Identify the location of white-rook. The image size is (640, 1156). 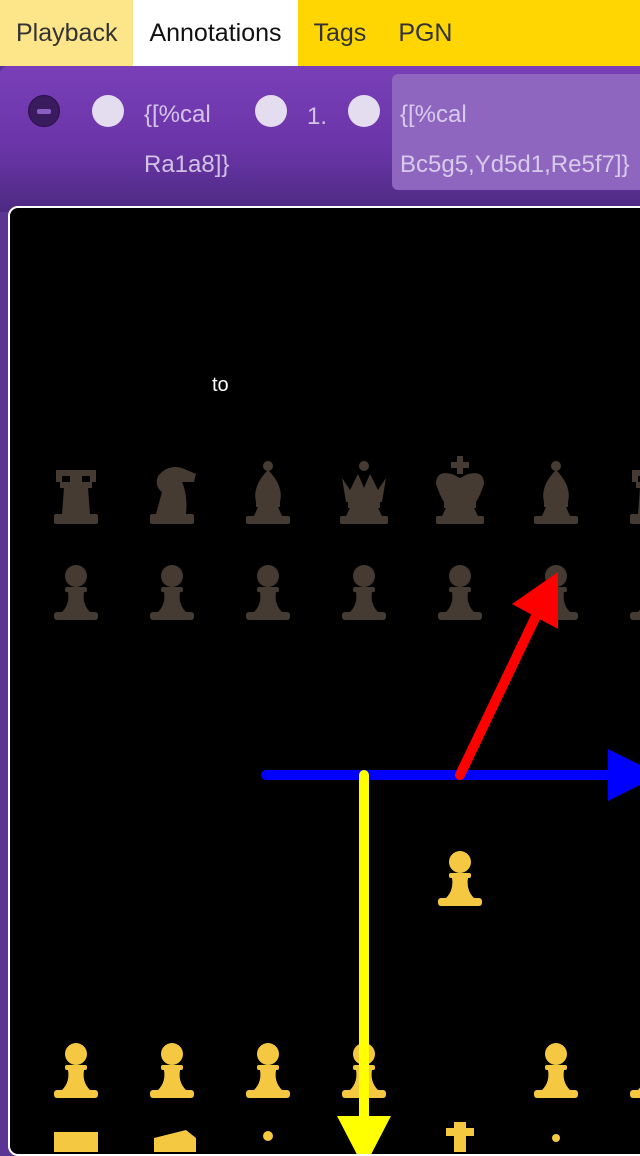
(76, 1142).